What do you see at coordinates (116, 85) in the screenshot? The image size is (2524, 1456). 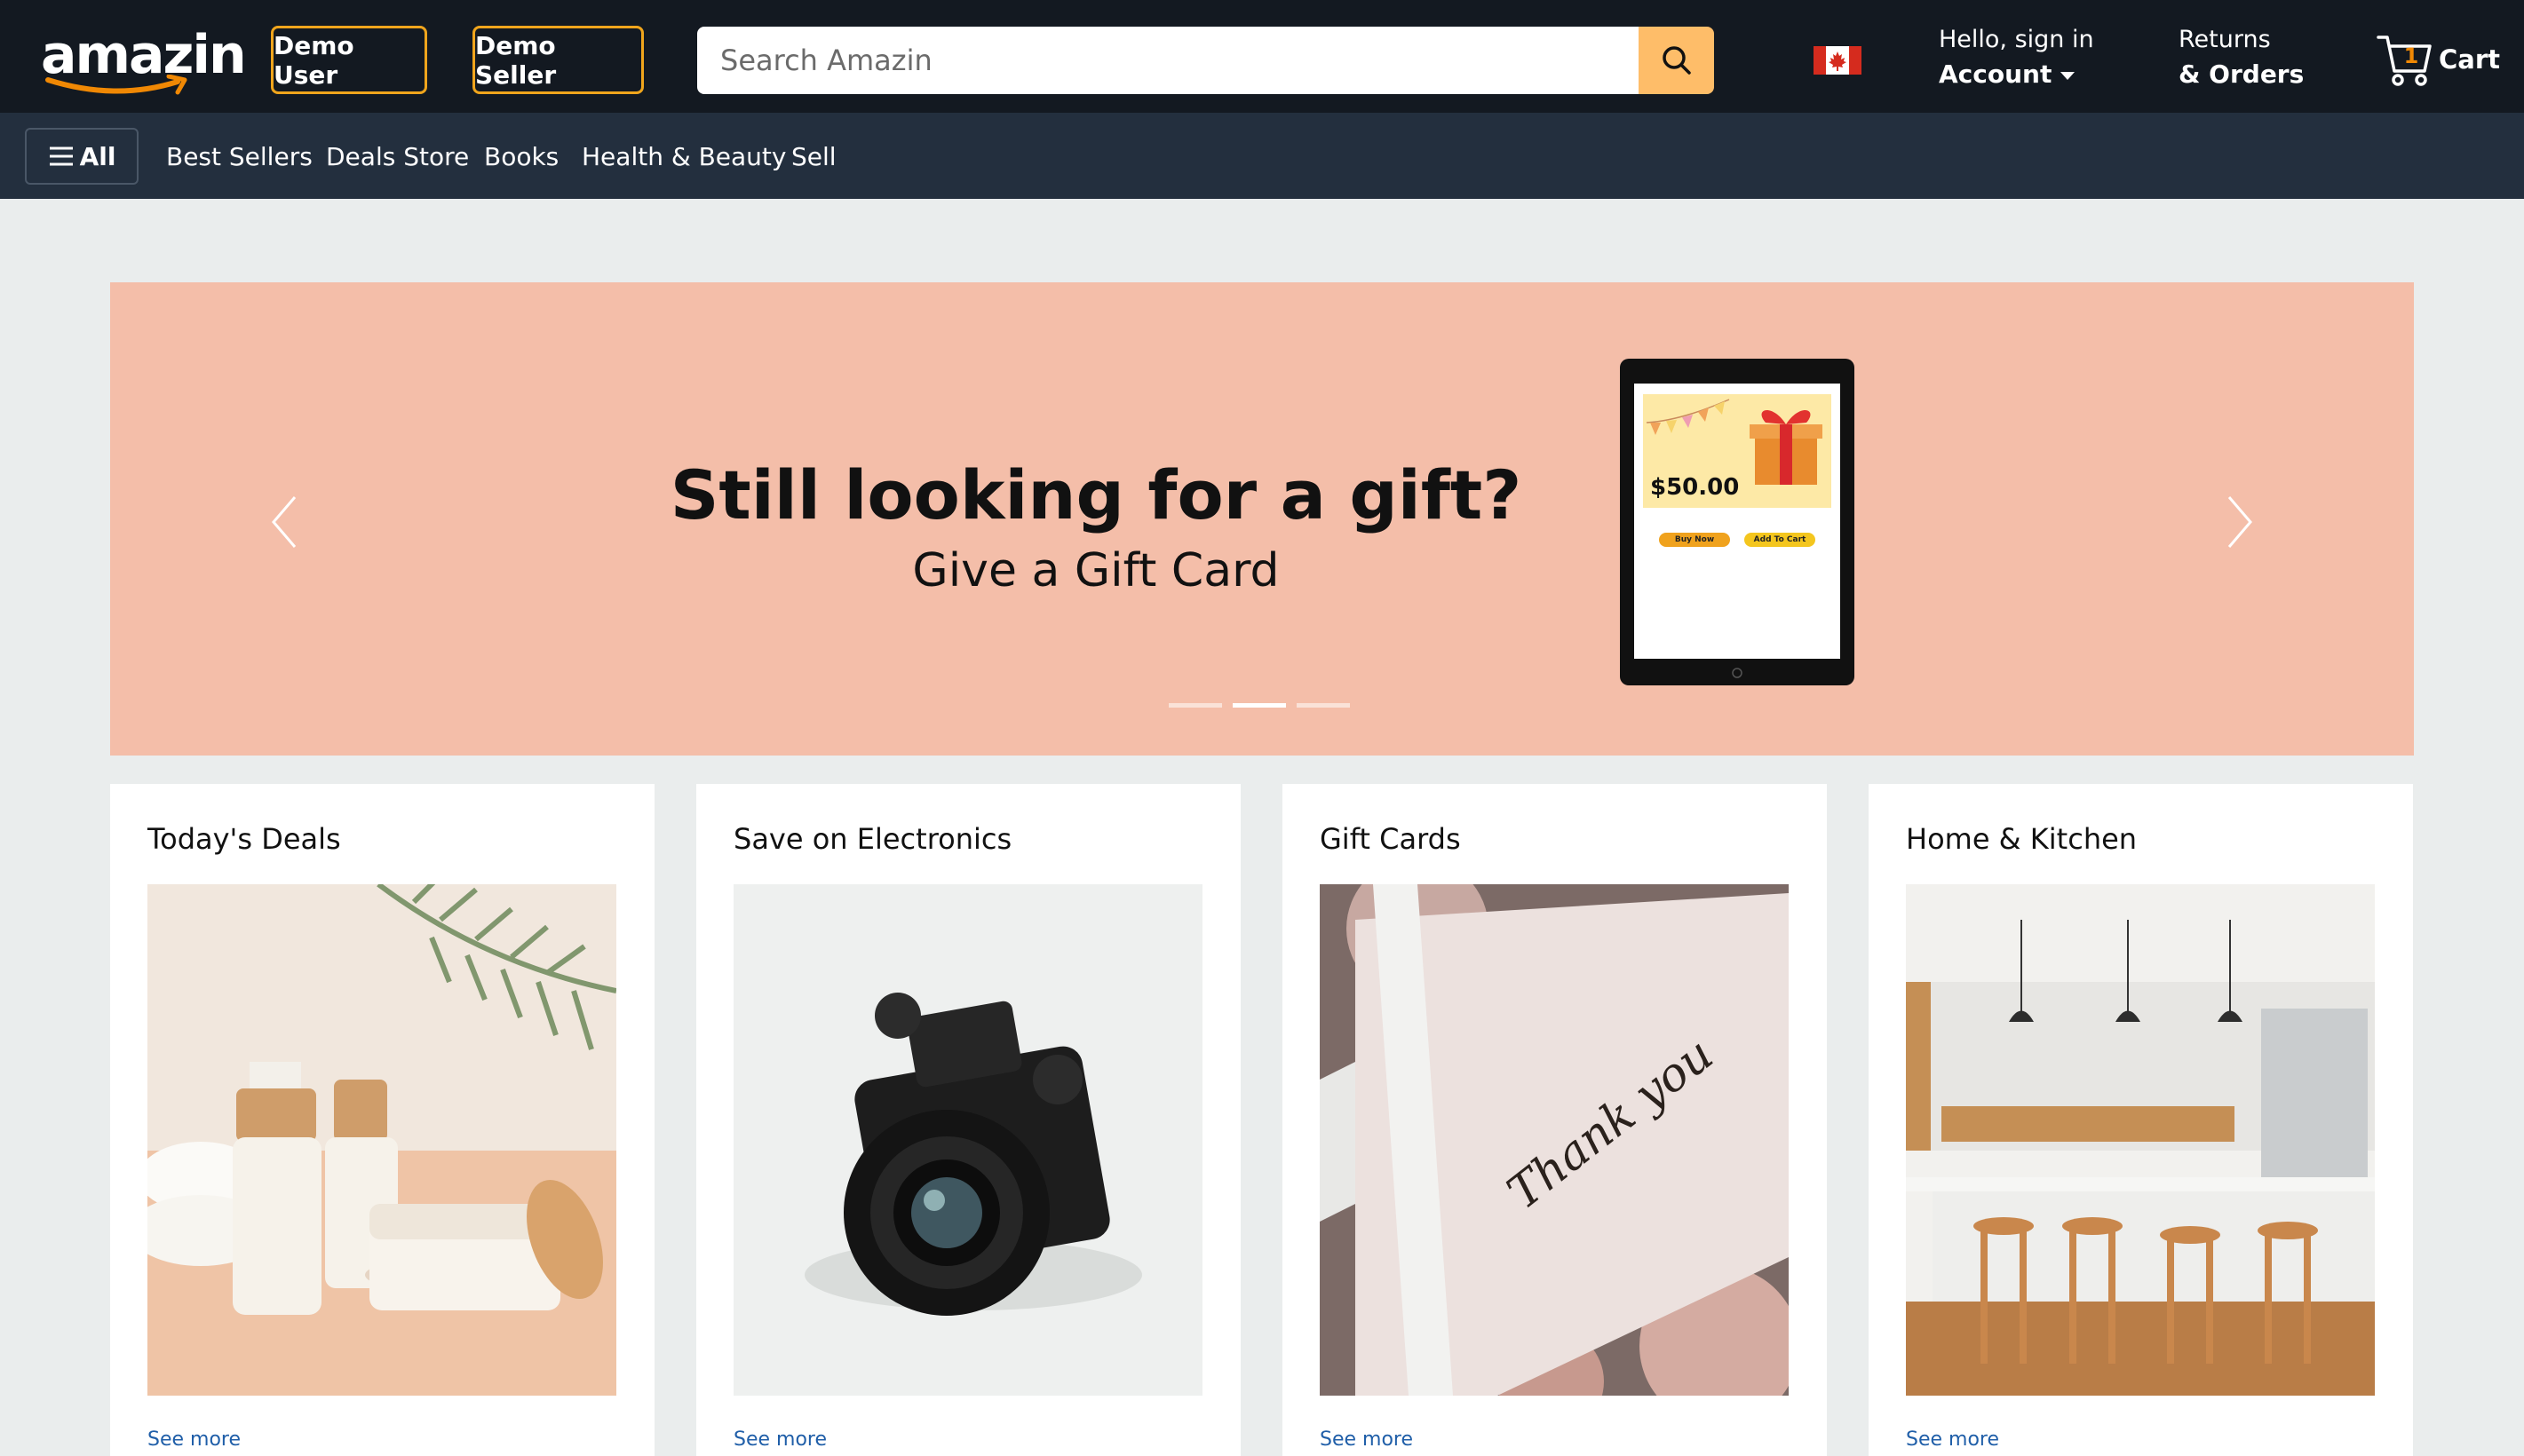 I see `logo-smile-icon` at bounding box center [116, 85].